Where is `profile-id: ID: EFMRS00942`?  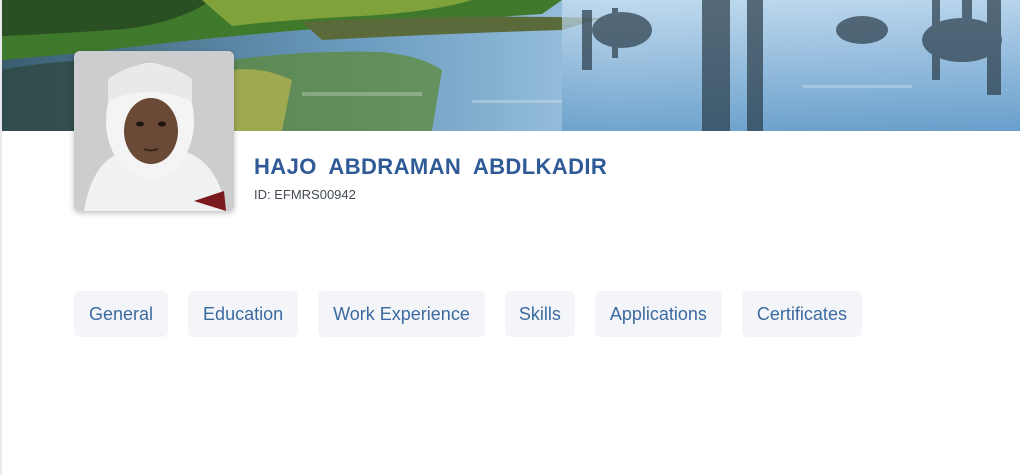 profile-id: ID: EFMRS00942 is located at coordinates (305, 194).